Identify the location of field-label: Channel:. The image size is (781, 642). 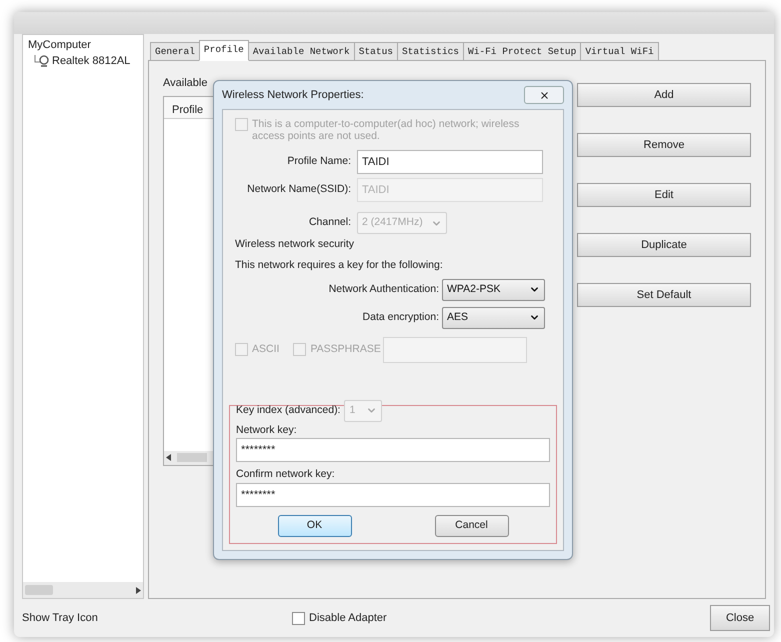
(330, 222).